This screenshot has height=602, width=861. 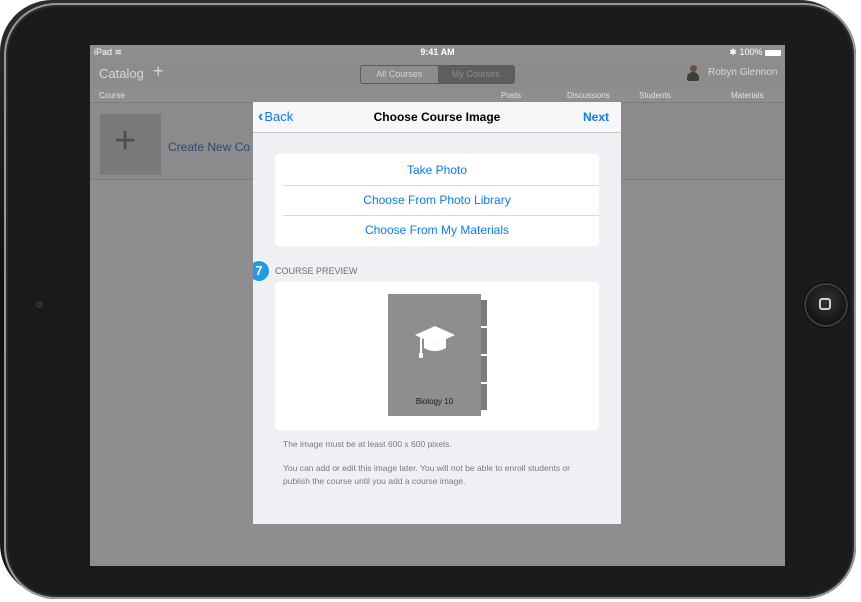 What do you see at coordinates (209, 147) in the screenshot?
I see `create-course-link: Create New Co` at bounding box center [209, 147].